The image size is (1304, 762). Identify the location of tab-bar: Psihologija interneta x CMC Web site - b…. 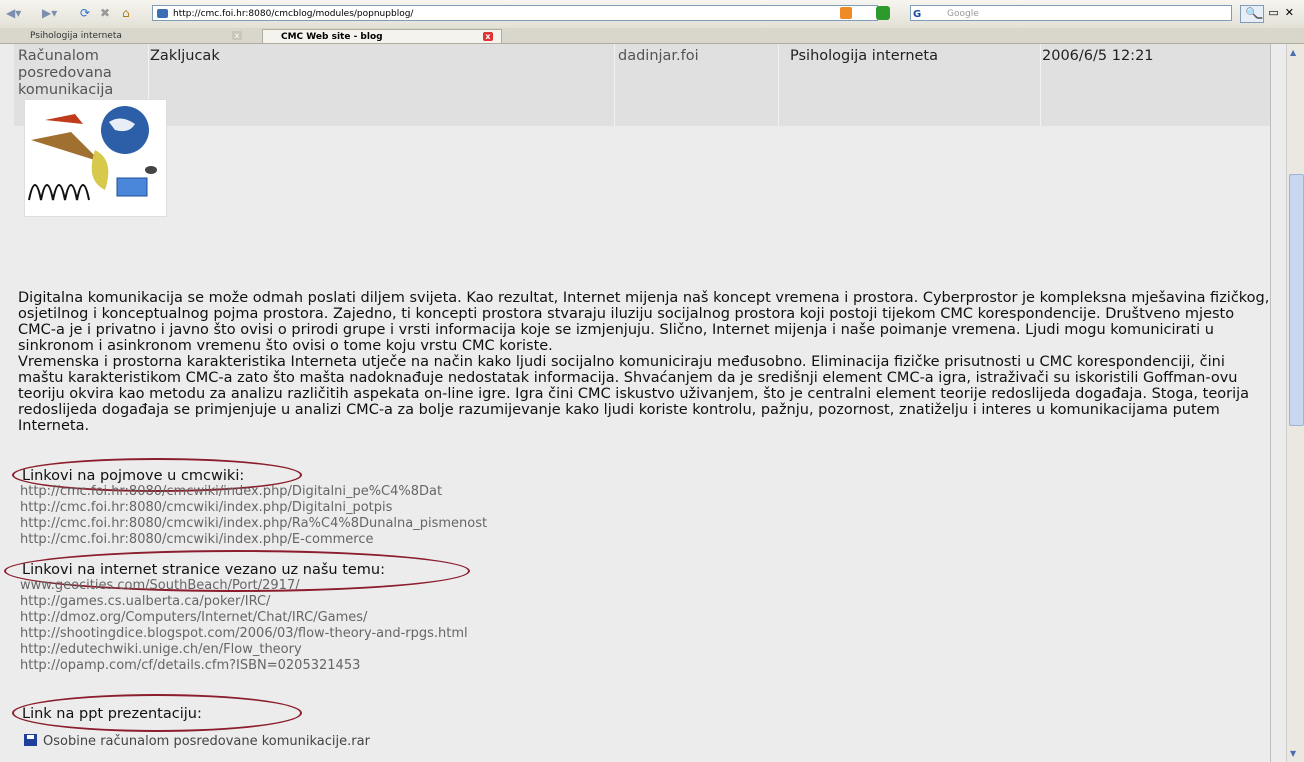
(652, 36).